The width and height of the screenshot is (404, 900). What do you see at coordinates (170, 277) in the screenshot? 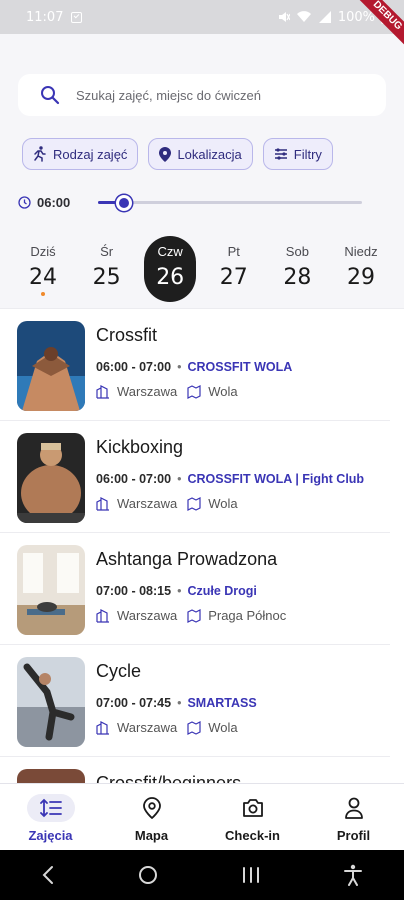
I see `day-number: 26` at bounding box center [170, 277].